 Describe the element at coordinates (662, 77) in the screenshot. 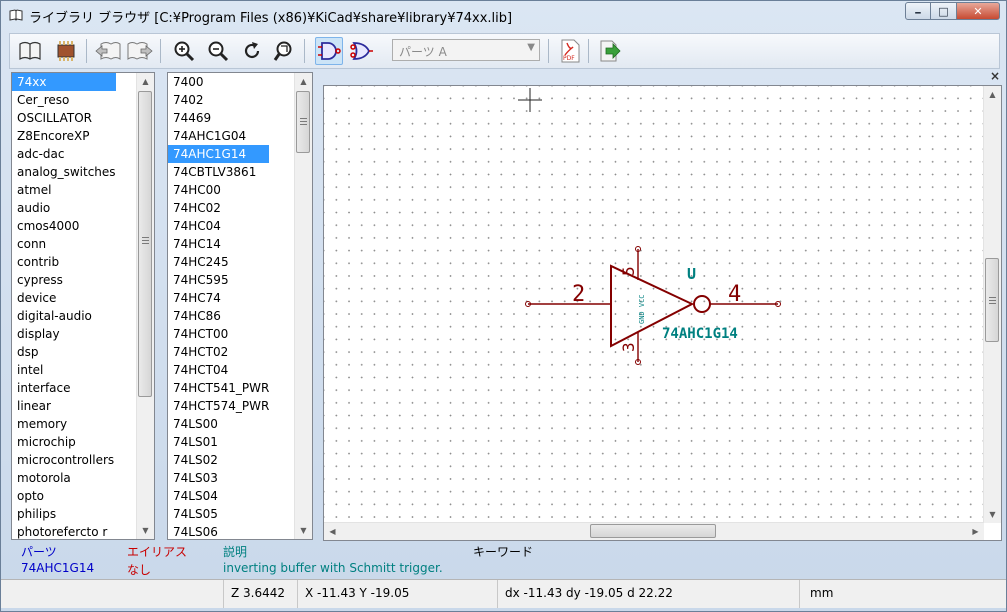

I see `canvas-header: ×` at that location.